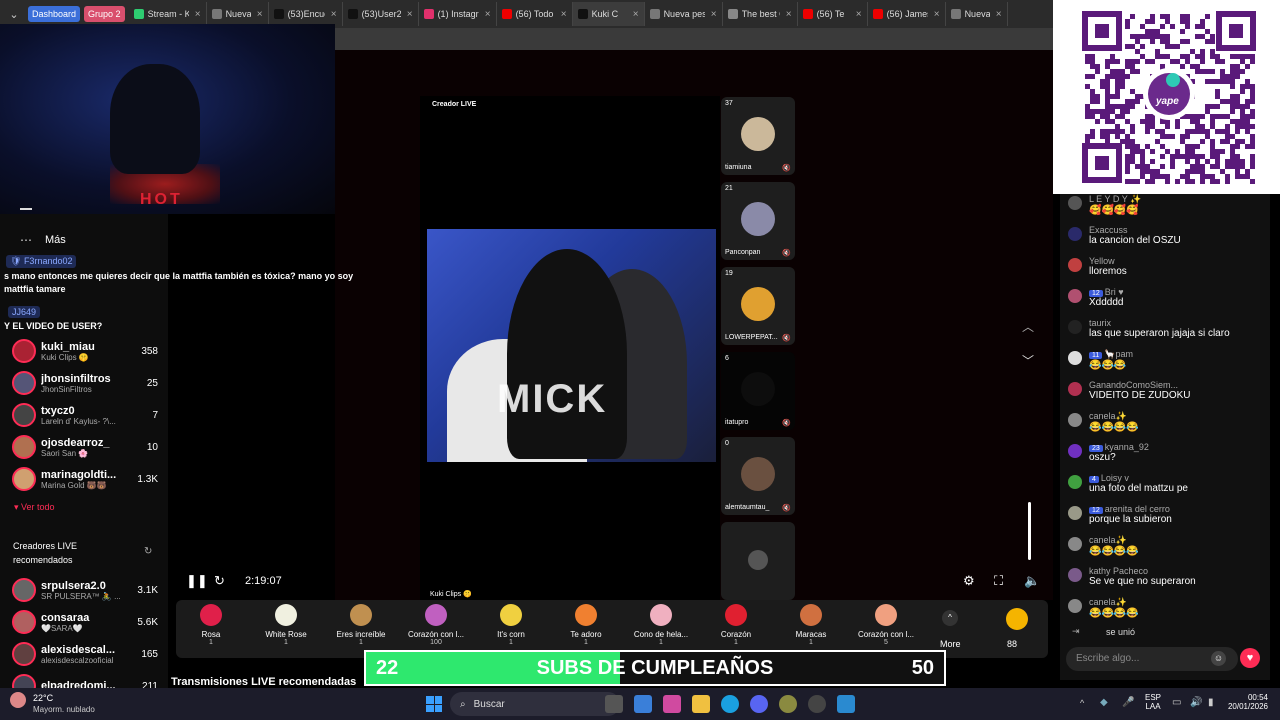  I want to click on language-indicator: ESP LAA, so click(1153, 702).